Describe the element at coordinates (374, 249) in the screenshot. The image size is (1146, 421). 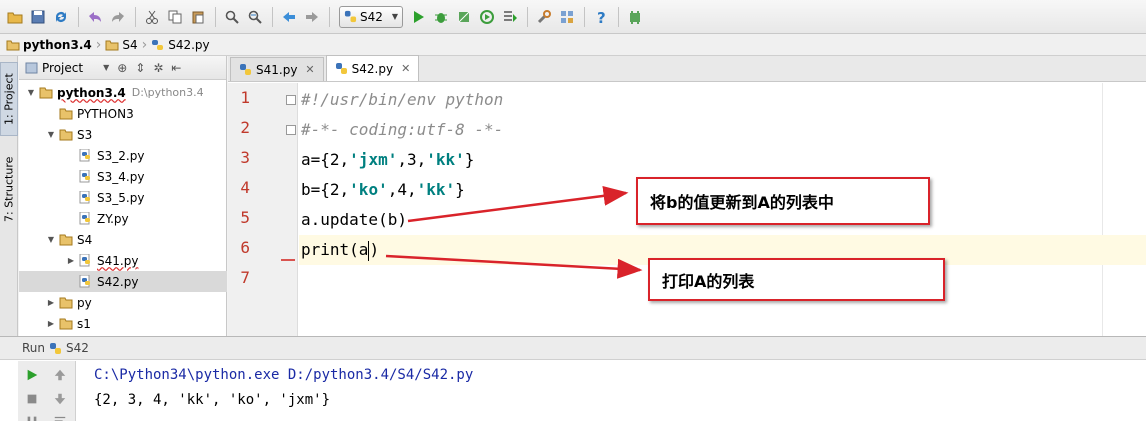
I see `code-text: )` at that location.